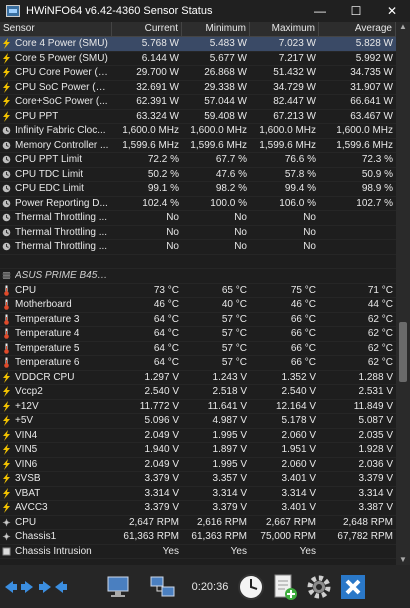 The width and height of the screenshot is (410, 608). Describe the element at coordinates (225, 102) in the screenshot. I see `minimum-value: 57.044 W` at that location.